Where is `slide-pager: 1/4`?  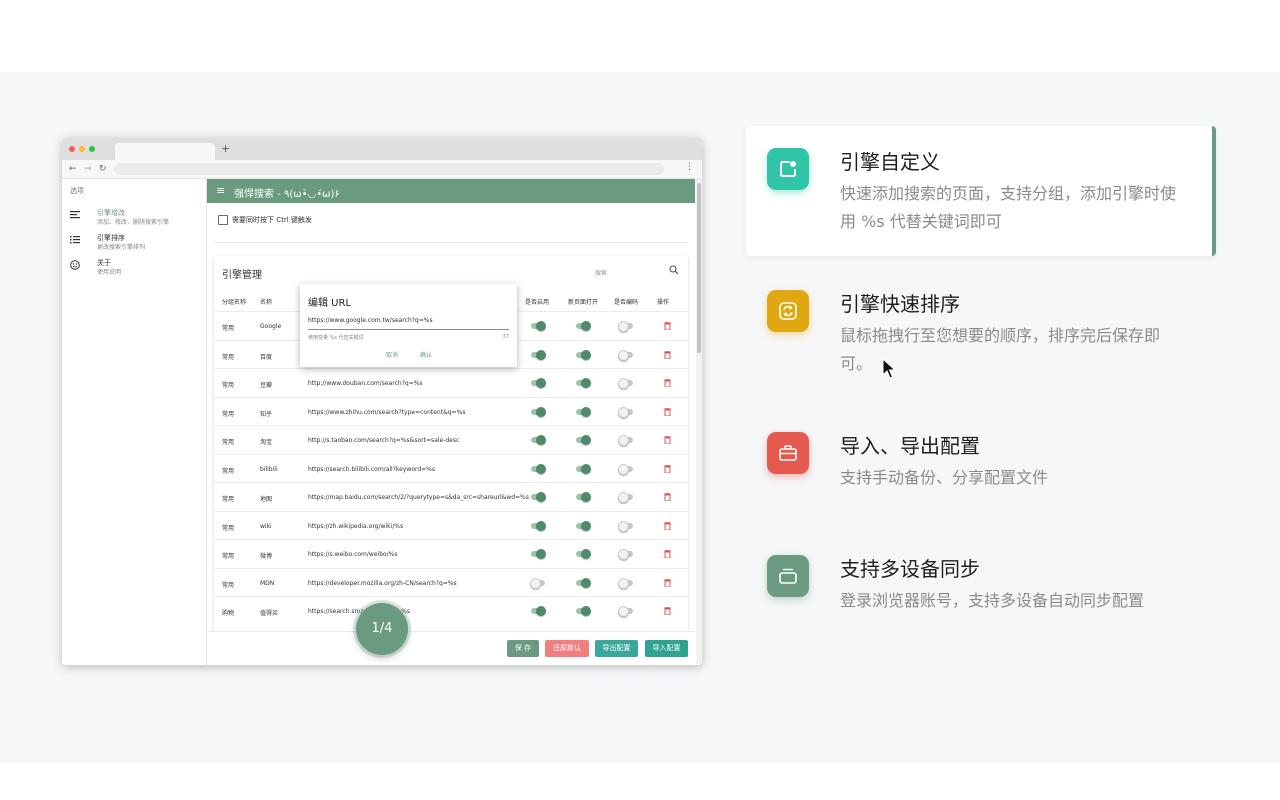 slide-pager: 1/4 is located at coordinates (382, 629).